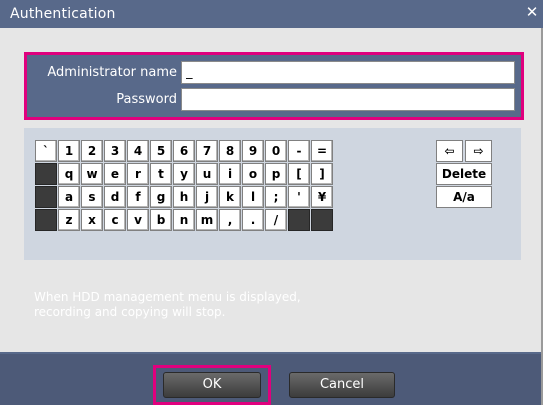  I want to click on key: ¥, so click(322, 197).